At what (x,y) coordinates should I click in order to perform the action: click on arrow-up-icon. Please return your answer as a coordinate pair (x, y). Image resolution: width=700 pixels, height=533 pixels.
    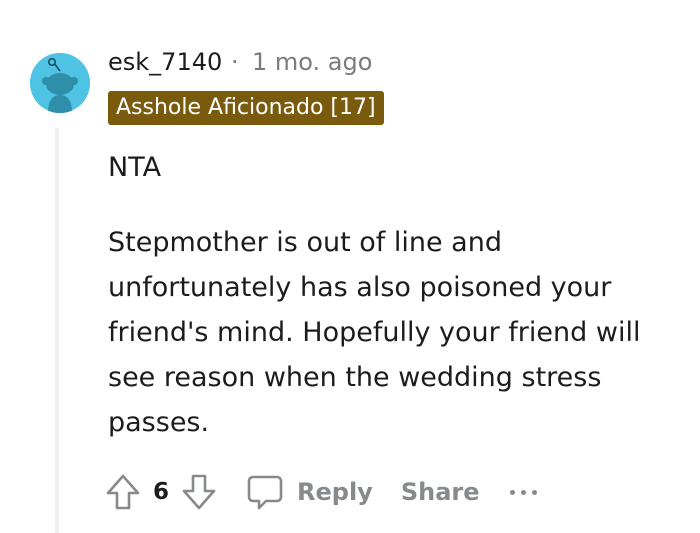
    Looking at the image, I should click on (123, 492).